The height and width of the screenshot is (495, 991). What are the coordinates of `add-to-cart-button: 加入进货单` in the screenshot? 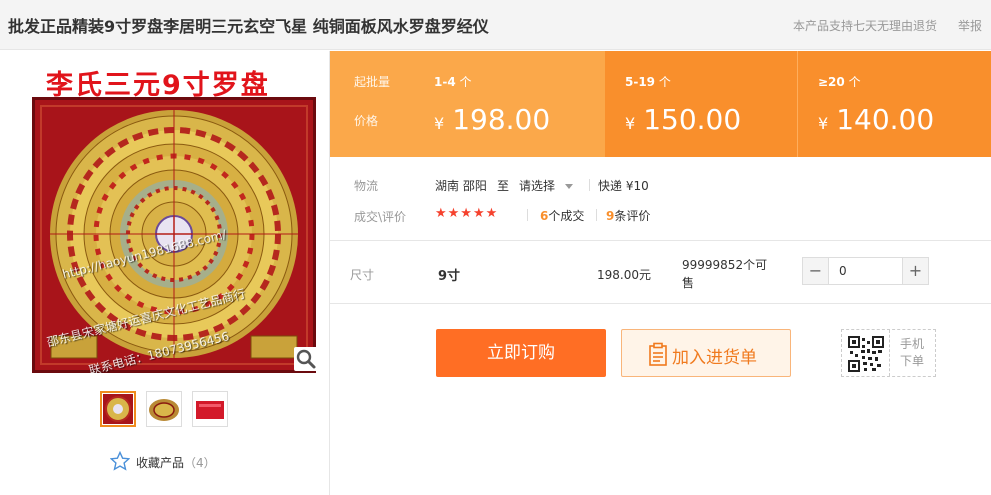 It's located at (706, 353).